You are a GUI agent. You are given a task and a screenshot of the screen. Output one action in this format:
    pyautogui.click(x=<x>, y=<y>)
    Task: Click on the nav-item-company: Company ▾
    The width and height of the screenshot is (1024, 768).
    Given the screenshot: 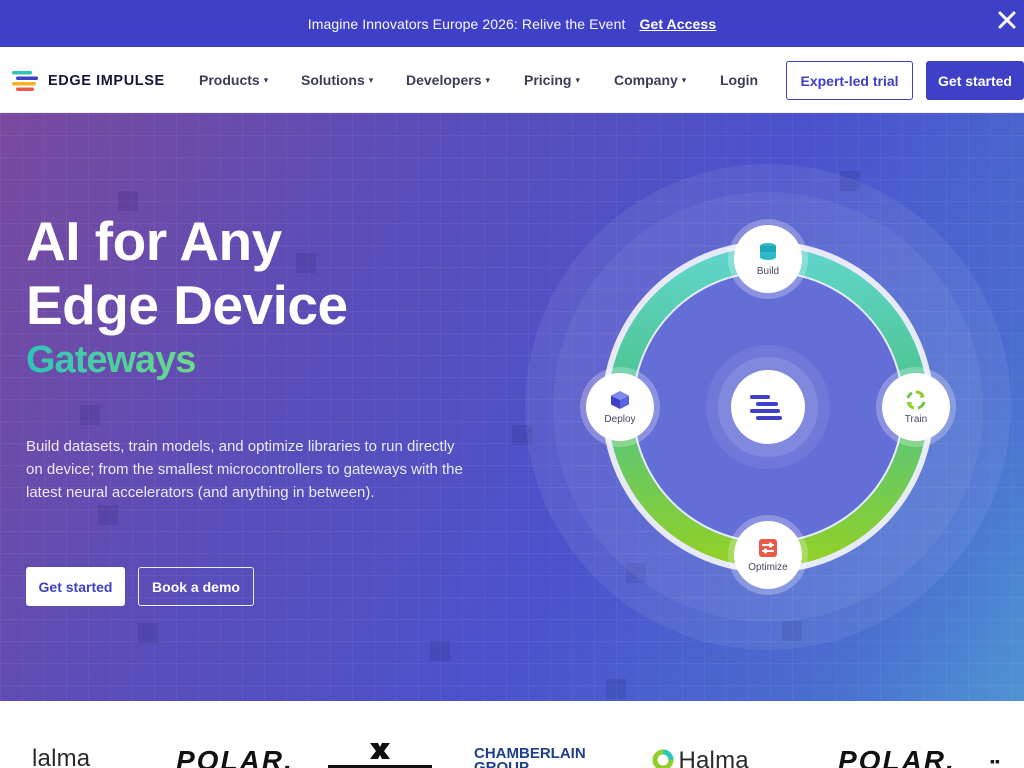 What is the action you would take?
    pyautogui.click(x=650, y=80)
    